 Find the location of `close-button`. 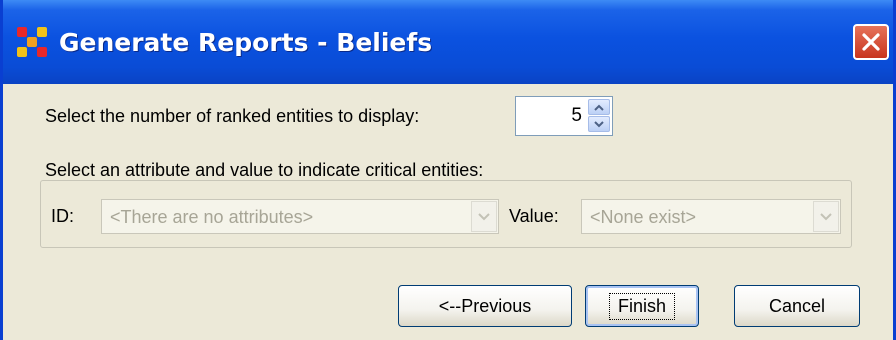

close-button is located at coordinates (871, 42).